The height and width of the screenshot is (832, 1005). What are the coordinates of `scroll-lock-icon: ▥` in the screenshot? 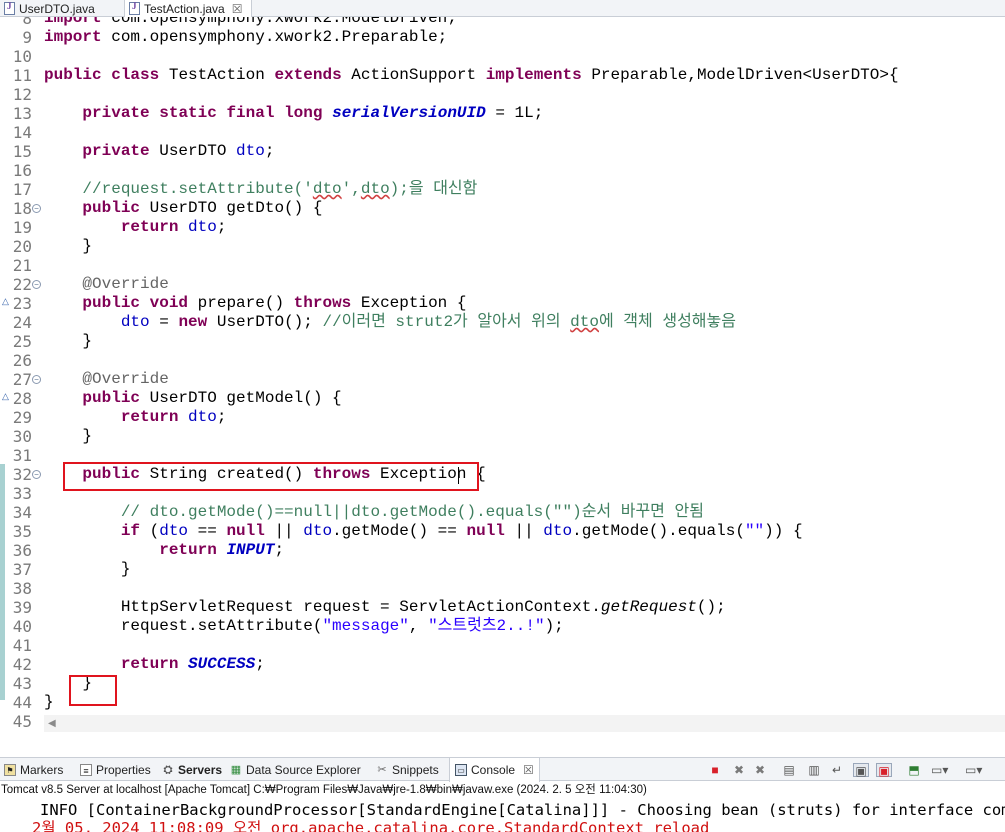 It's located at (814, 770).